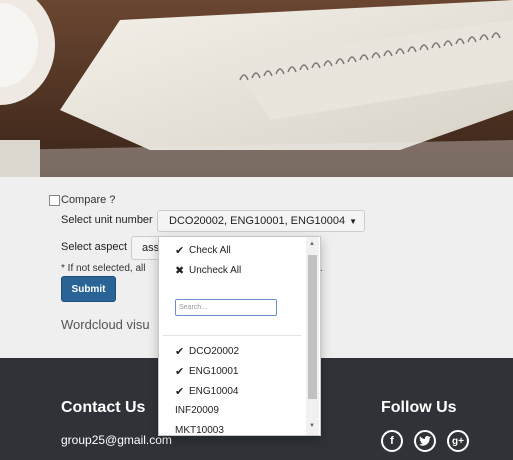 This screenshot has height=460, width=513. What do you see at coordinates (214, 371) in the screenshot?
I see `option-label: ENG10001` at bounding box center [214, 371].